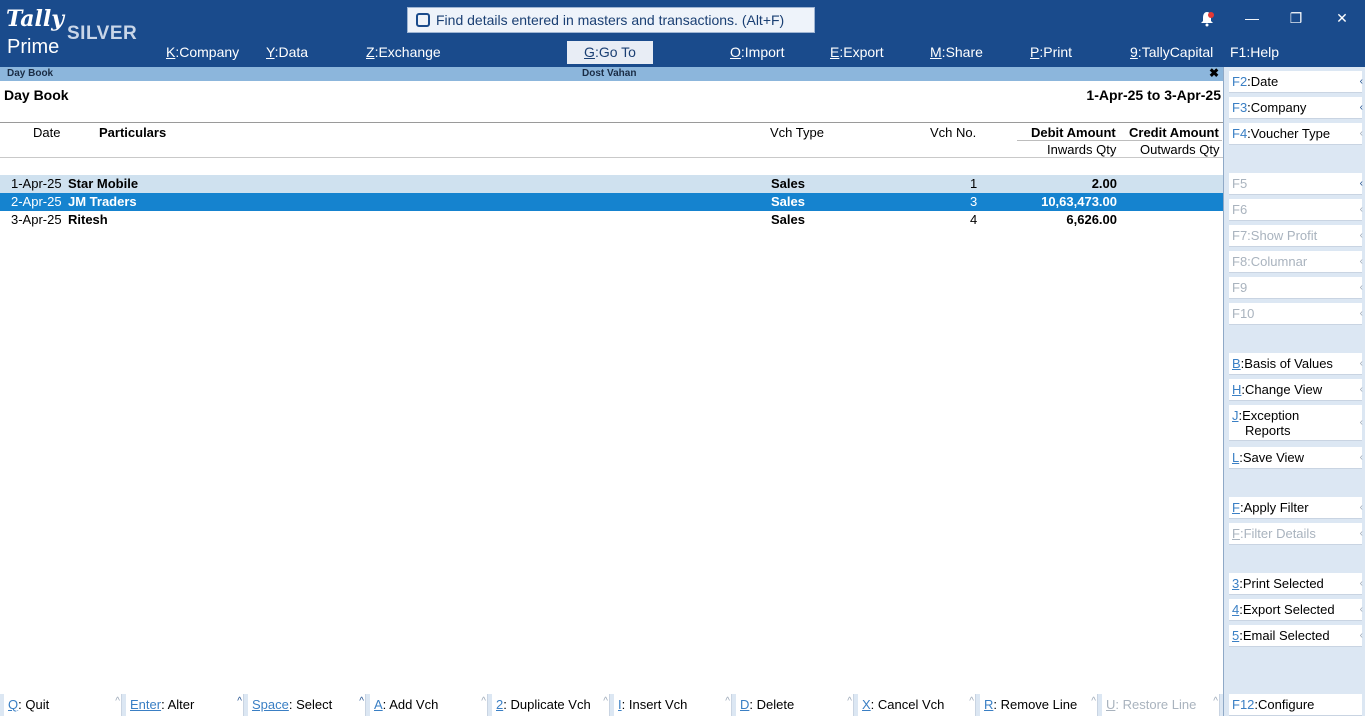 This screenshot has height=716, width=1365. Describe the element at coordinates (1296, 18) in the screenshot. I see `restore-button: ❐` at that location.